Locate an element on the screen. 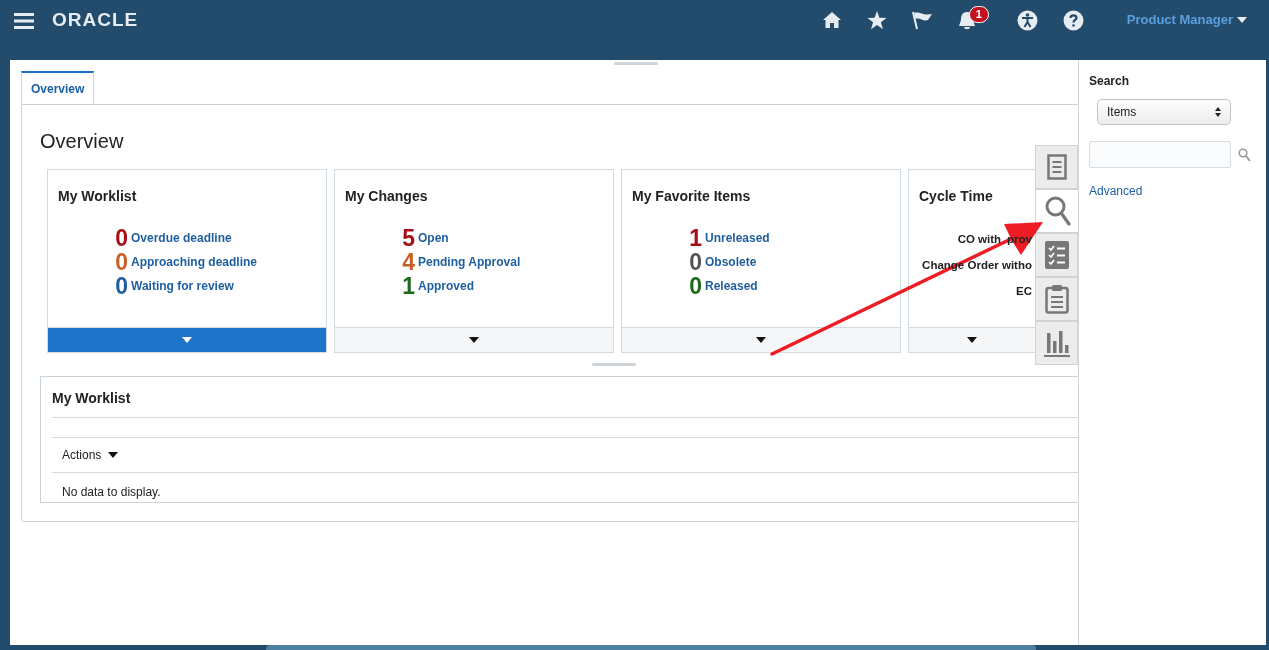 The image size is (1269, 650). count-number: 5 is located at coordinates (408, 238).